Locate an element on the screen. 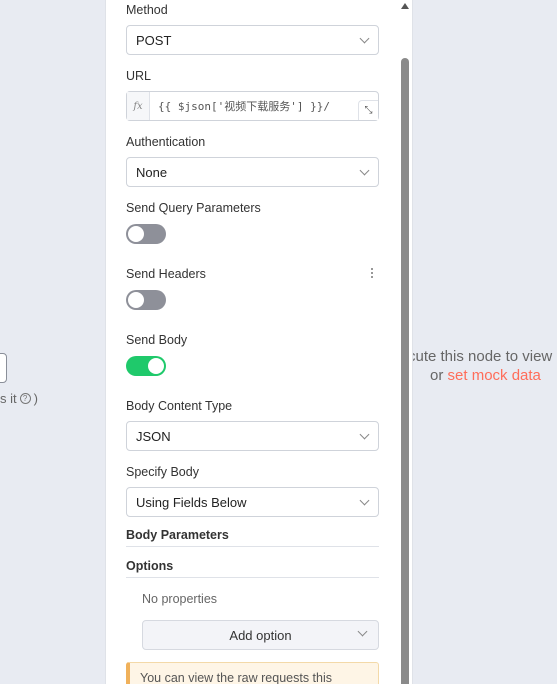 This screenshot has height=684, width=557. body-content-type-field: Body Content Type JSON is located at coordinates (252, 425).